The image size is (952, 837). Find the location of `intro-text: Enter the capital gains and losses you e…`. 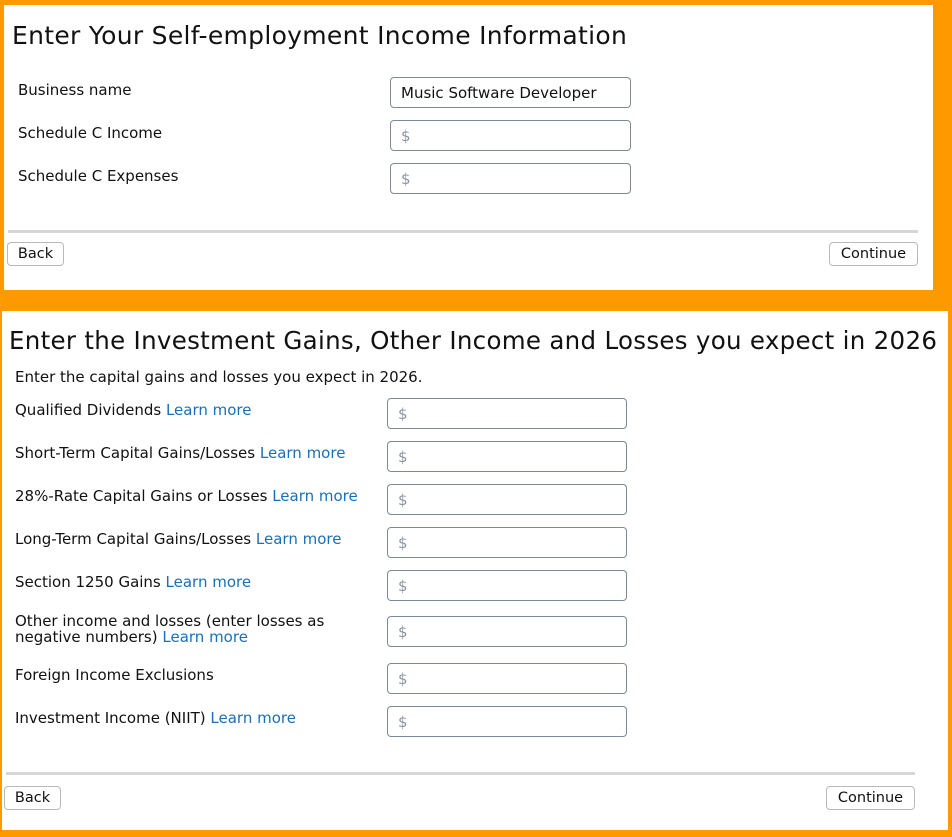

intro-text: Enter the capital gains and losses you e… is located at coordinates (219, 377).